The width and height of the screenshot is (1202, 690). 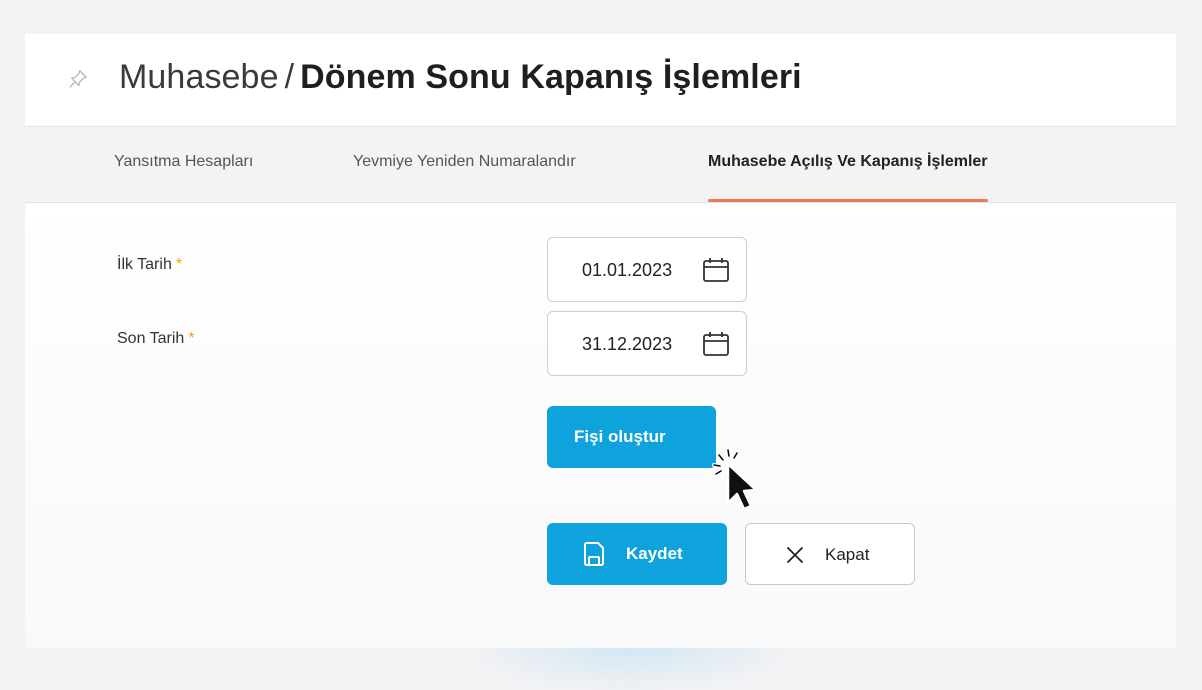 I want to click on end-date-field: 31.12.2023, so click(x=647, y=343).